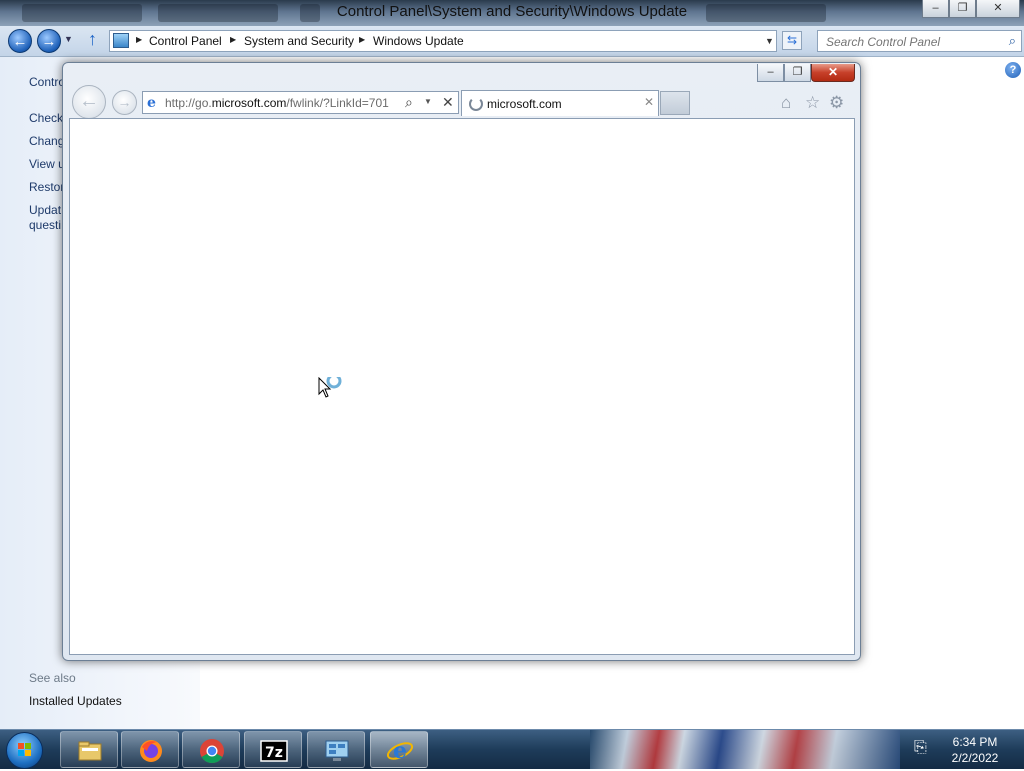  What do you see at coordinates (45, 225) in the screenshot?
I see `sidebar-link-updates-faq-line2: questi` at bounding box center [45, 225].